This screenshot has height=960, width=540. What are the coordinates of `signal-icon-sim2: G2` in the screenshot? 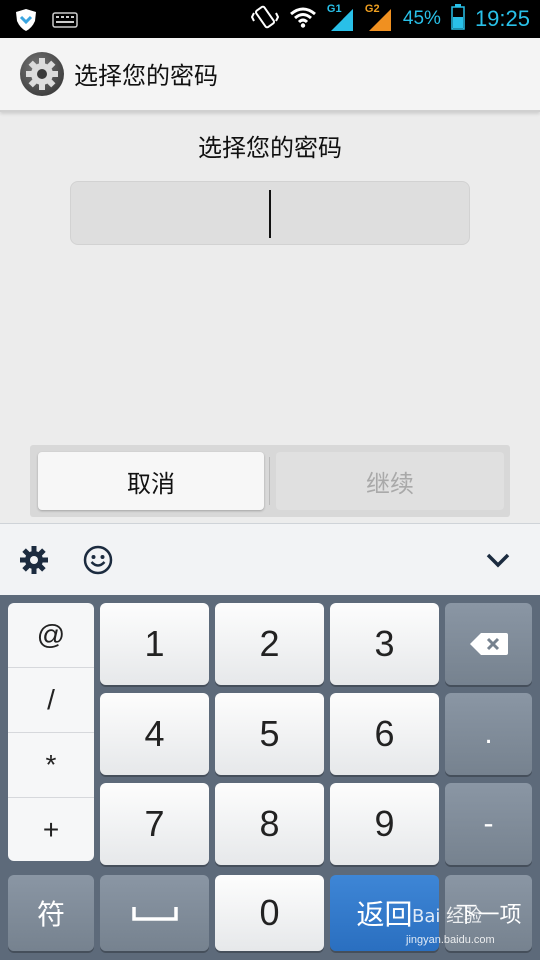 It's located at (379, 18).